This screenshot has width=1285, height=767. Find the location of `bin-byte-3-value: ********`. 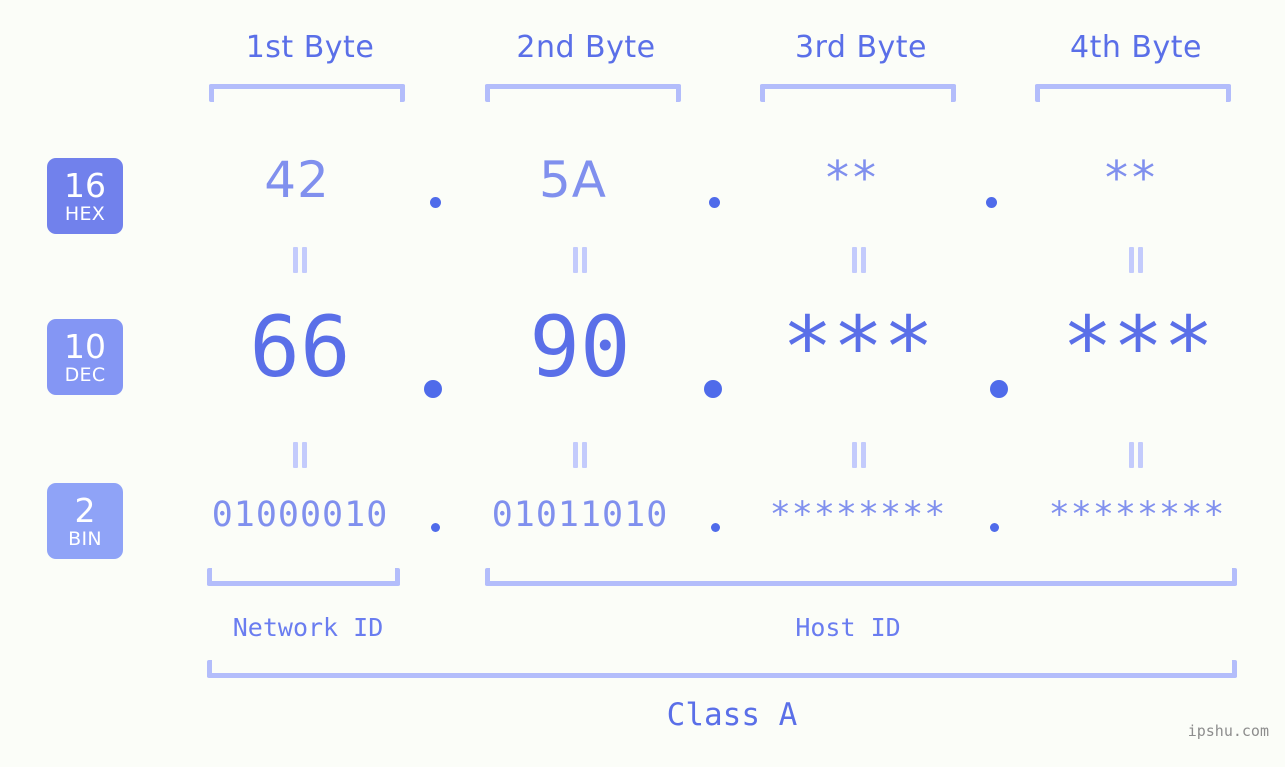

bin-byte-3-value: ******** is located at coordinates (858, 515).